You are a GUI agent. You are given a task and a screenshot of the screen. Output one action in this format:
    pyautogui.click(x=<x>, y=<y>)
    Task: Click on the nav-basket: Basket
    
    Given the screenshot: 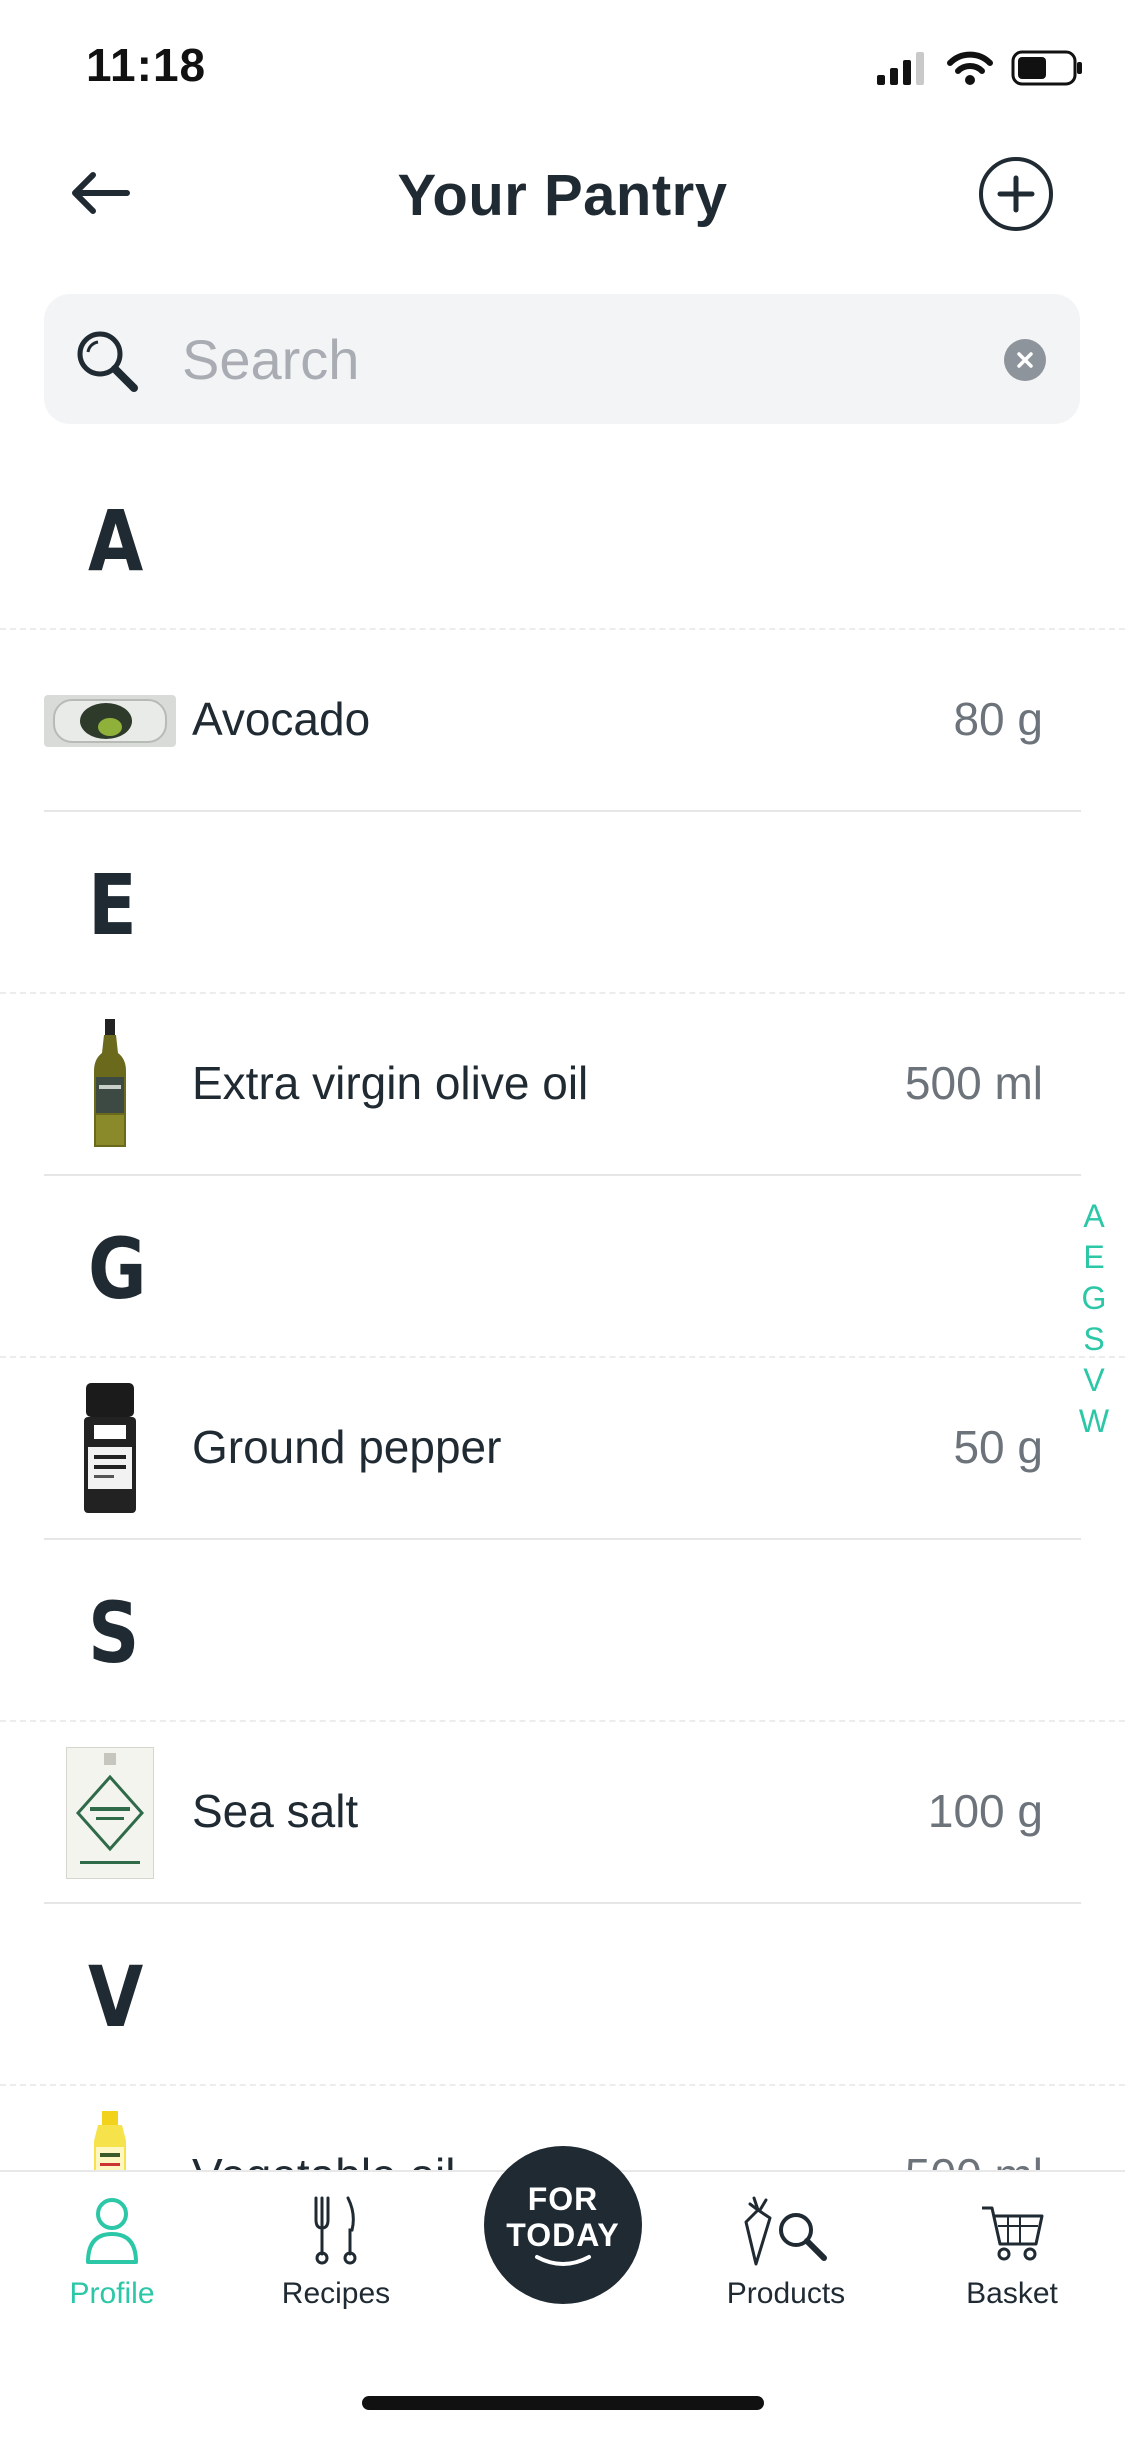 What is the action you would take?
    pyautogui.click(x=1012, y=2253)
    